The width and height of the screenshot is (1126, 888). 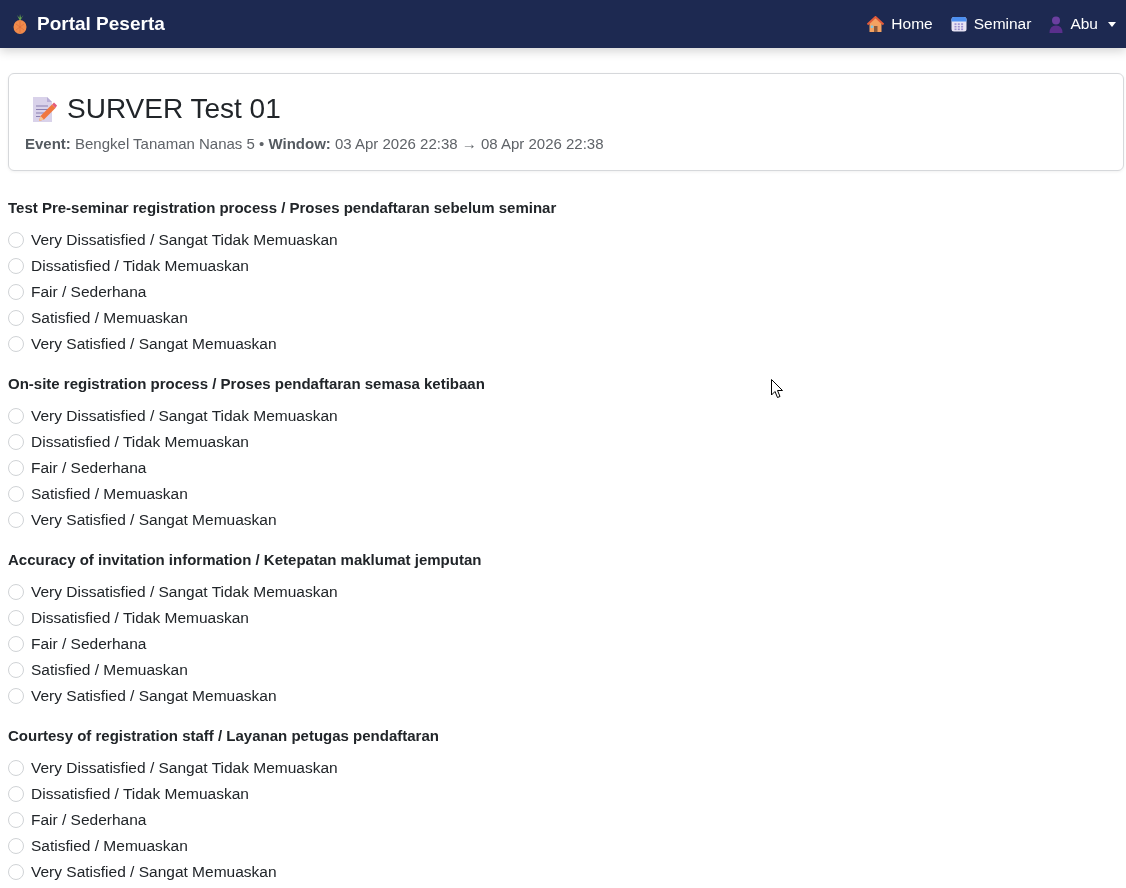 What do you see at coordinates (900, 24) in the screenshot?
I see `nav-link: Home` at bounding box center [900, 24].